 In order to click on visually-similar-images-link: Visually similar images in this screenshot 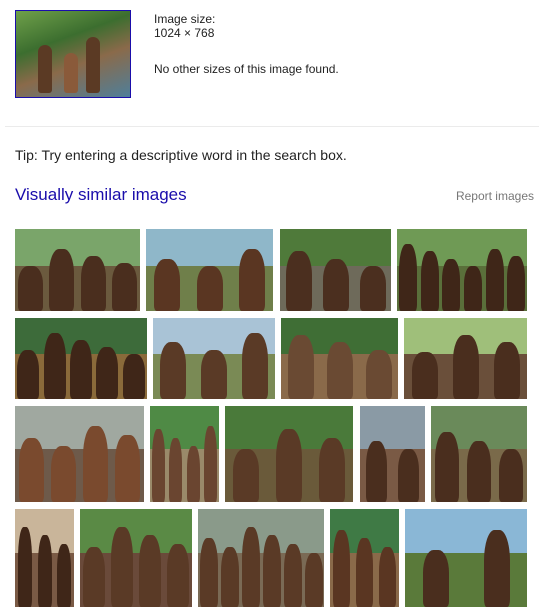, I will do `click(101, 195)`.